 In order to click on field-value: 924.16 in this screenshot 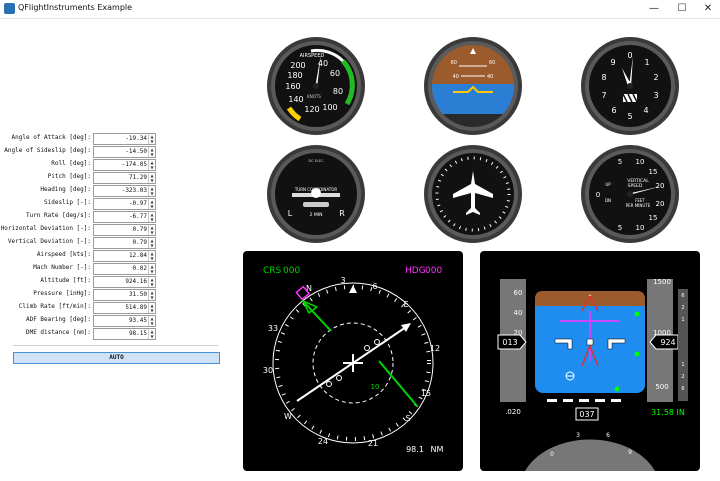, I will do `click(136, 281)`.